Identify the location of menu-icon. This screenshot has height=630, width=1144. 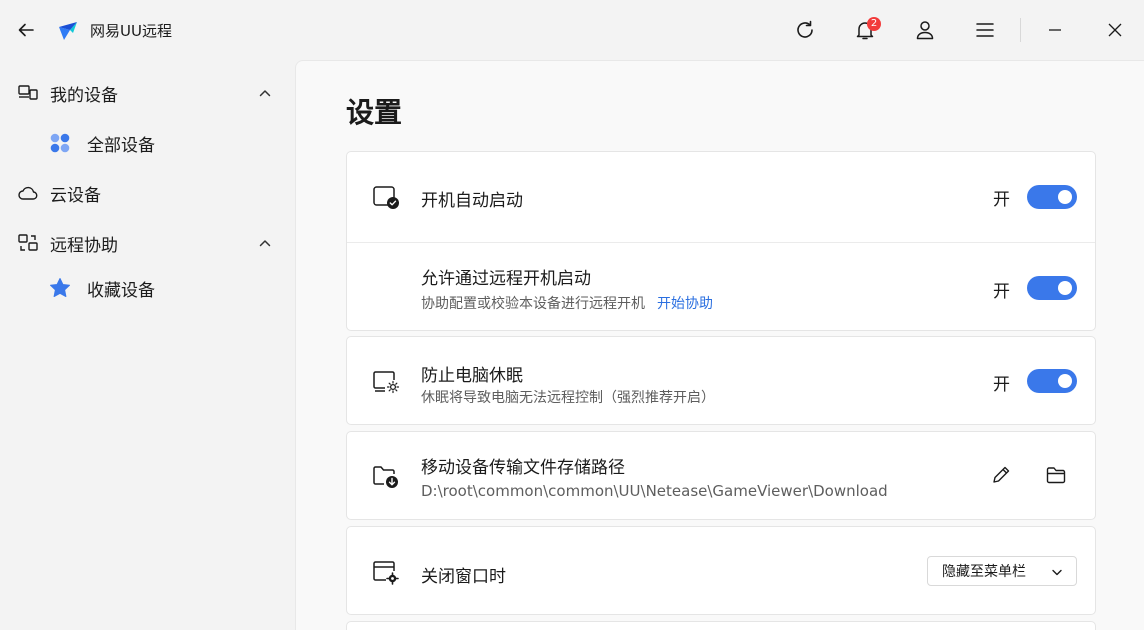
(985, 30).